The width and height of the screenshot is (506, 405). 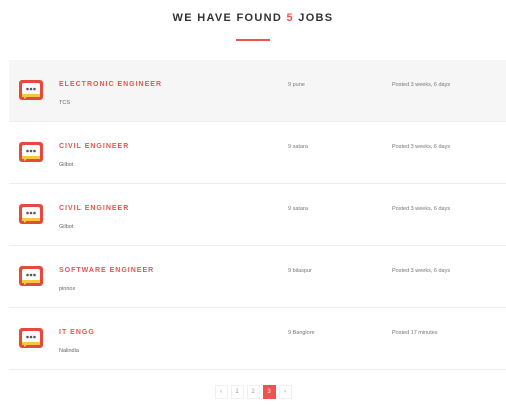 I want to click on heading-prefix: WE HAVE FOUND, so click(x=227, y=18).